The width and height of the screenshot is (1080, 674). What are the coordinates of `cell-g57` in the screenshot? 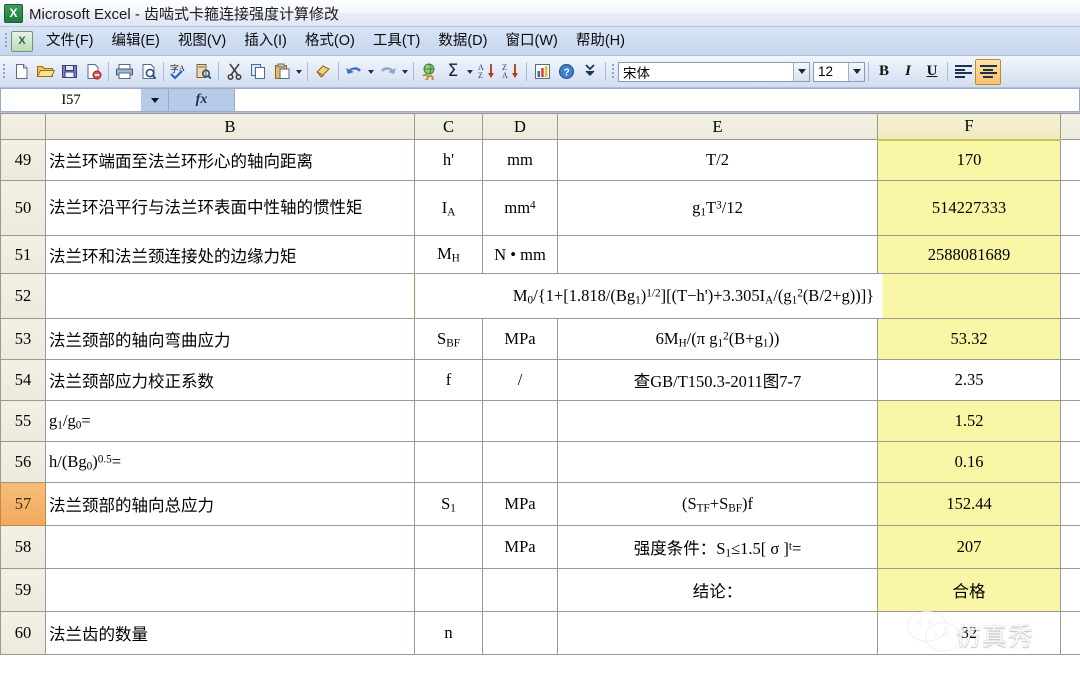 It's located at (1070, 504).